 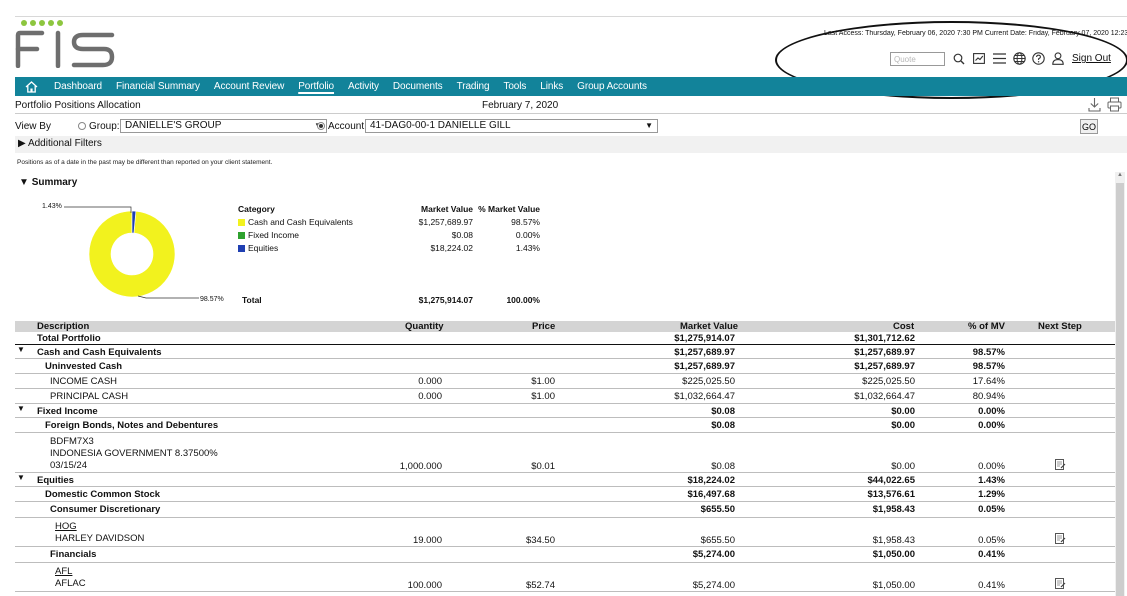 I want to click on additional-filters-toggle: ▶ Additional Filters, so click(x=60, y=143).